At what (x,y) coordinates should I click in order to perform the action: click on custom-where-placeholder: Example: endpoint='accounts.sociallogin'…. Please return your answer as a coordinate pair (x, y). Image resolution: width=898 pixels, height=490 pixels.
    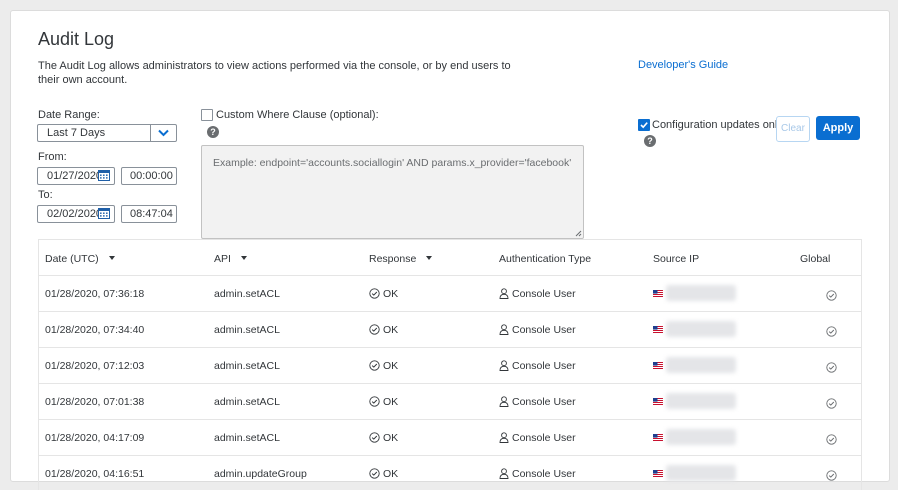
    Looking at the image, I should click on (392, 163).